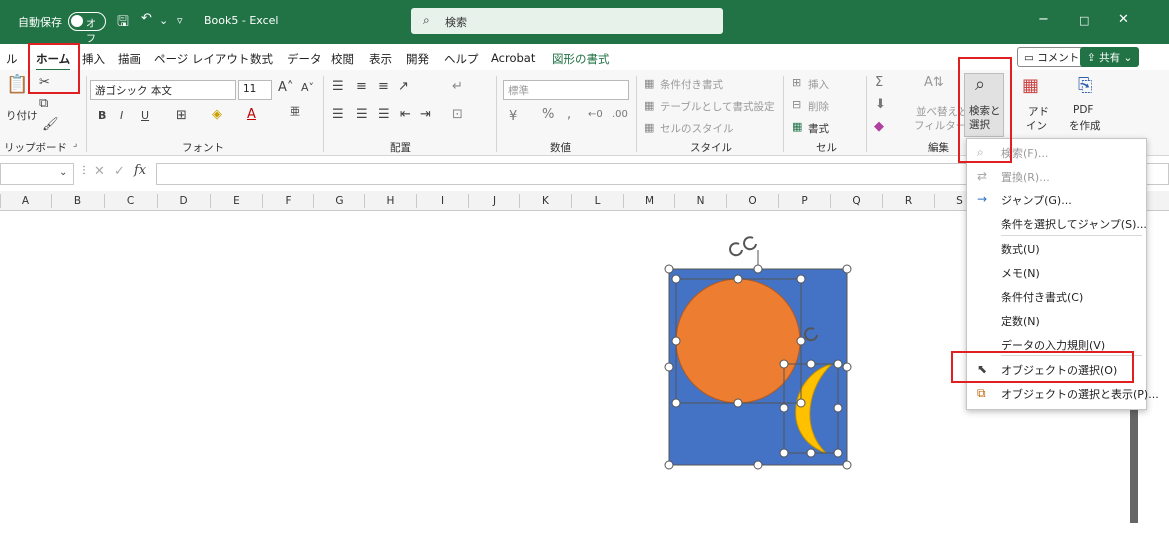 The height and width of the screenshot is (559, 1169). Describe the element at coordinates (818, 128) in the screenshot. I see `format-cells-button: 書式` at that location.